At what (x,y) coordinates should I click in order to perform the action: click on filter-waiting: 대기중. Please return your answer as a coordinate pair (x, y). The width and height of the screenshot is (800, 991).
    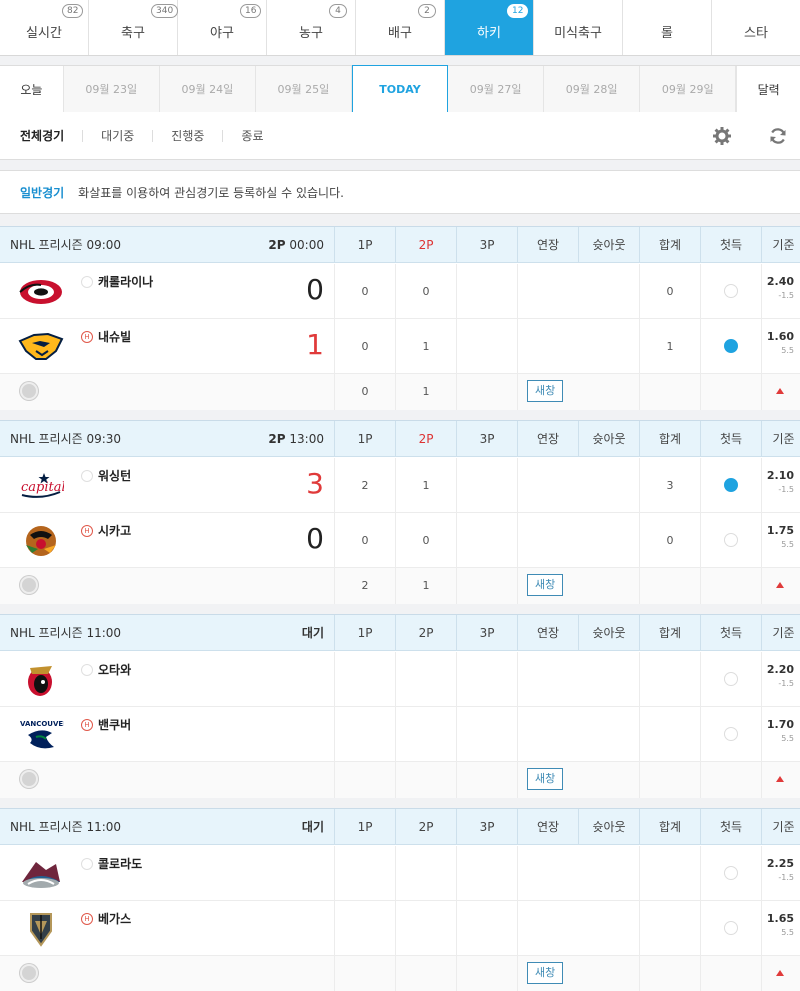
    Looking at the image, I should click on (117, 135).